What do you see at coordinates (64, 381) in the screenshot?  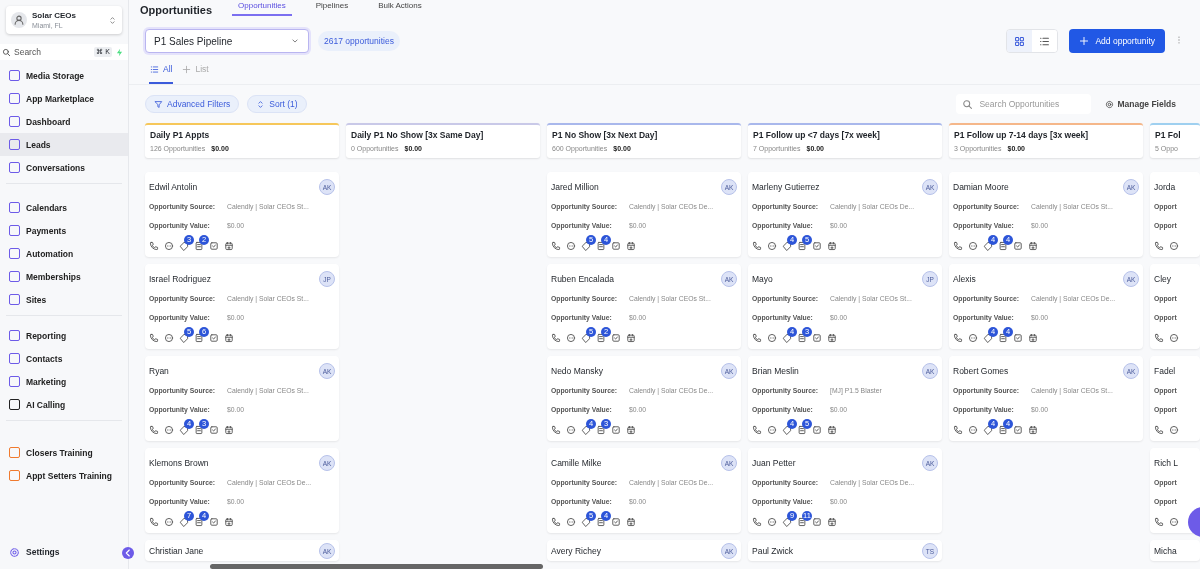 I see `nav-item: Marketing` at bounding box center [64, 381].